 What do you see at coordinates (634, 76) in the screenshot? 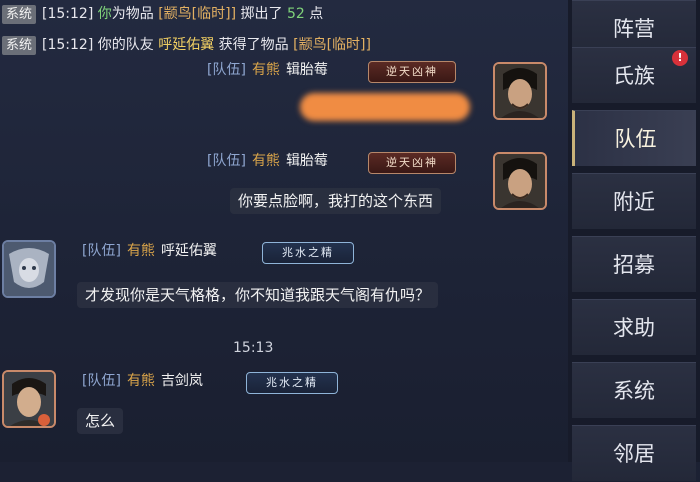
I see `tab-label: 氏族` at bounding box center [634, 76].